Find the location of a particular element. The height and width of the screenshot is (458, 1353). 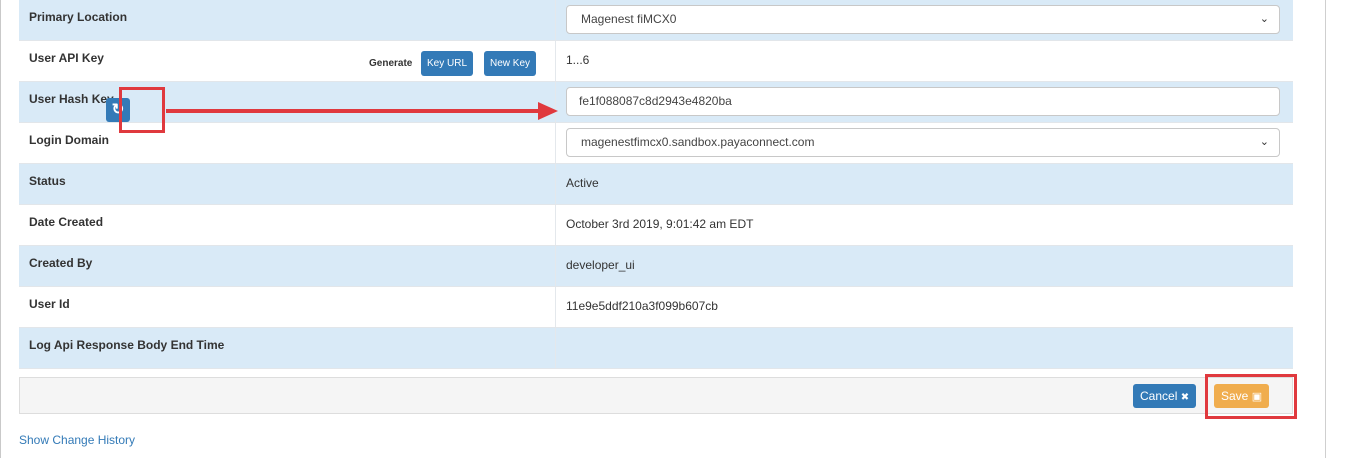

cancel-button: Cancel ✖ is located at coordinates (1165, 396).